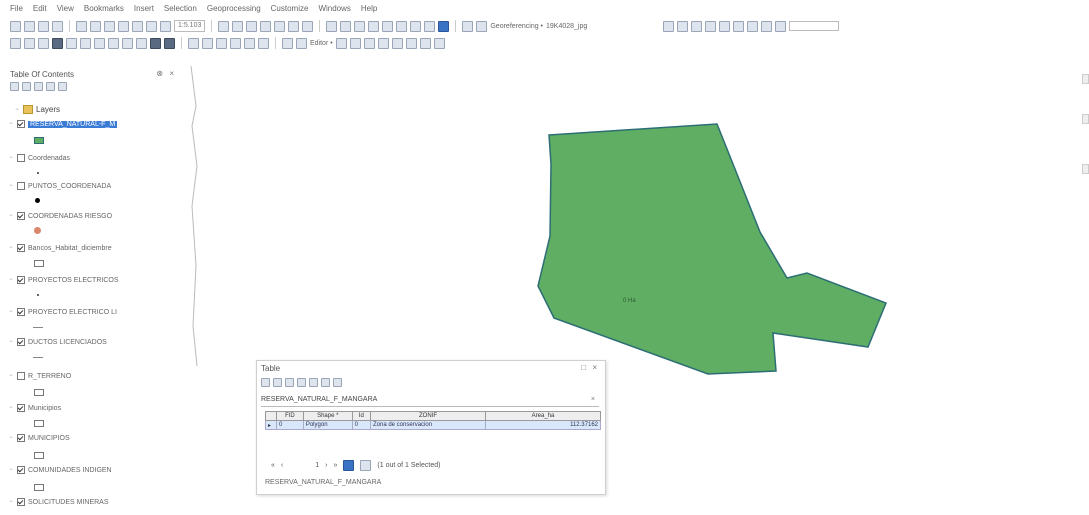 The image size is (1089, 515). What do you see at coordinates (70, 470) in the screenshot?
I see `layer-name: COMUNIDADES INDIGEN` at bounding box center [70, 470].